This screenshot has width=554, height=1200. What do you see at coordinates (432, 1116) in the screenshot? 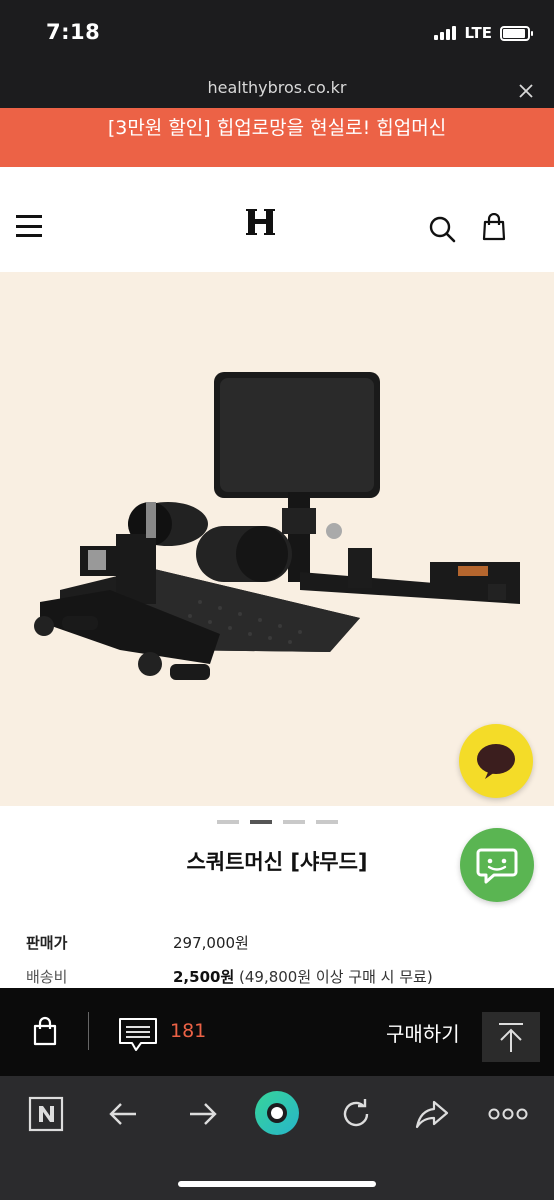
I see `share-icon` at bounding box center [432, 1116].